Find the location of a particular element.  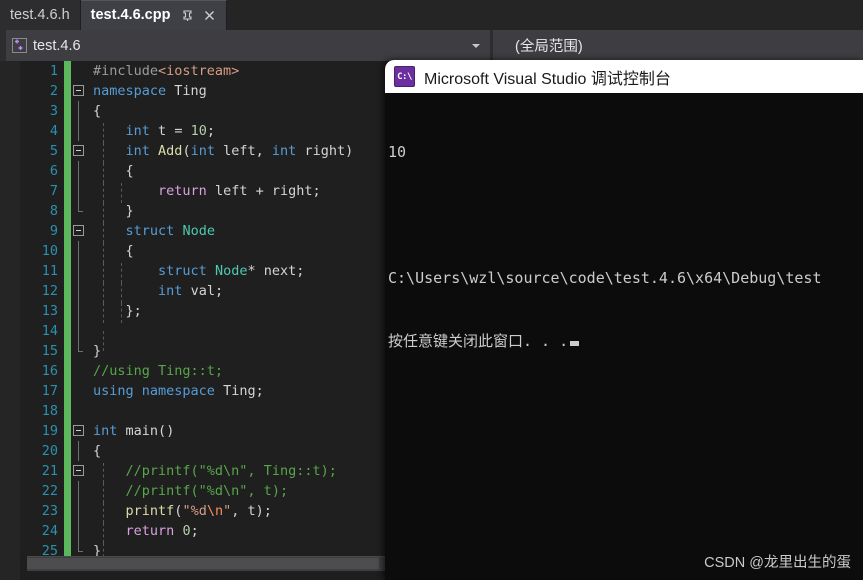

code-line: 22 //printf("%d\n", t); is located at coordinates (202, 492).